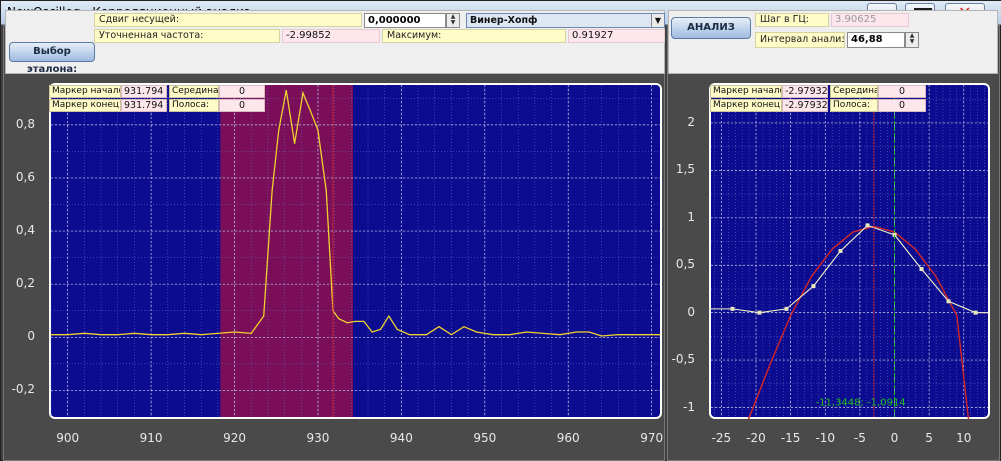 The image size is (1001, 461). I want to click on left-mid-value: 0, so click(242, 91).